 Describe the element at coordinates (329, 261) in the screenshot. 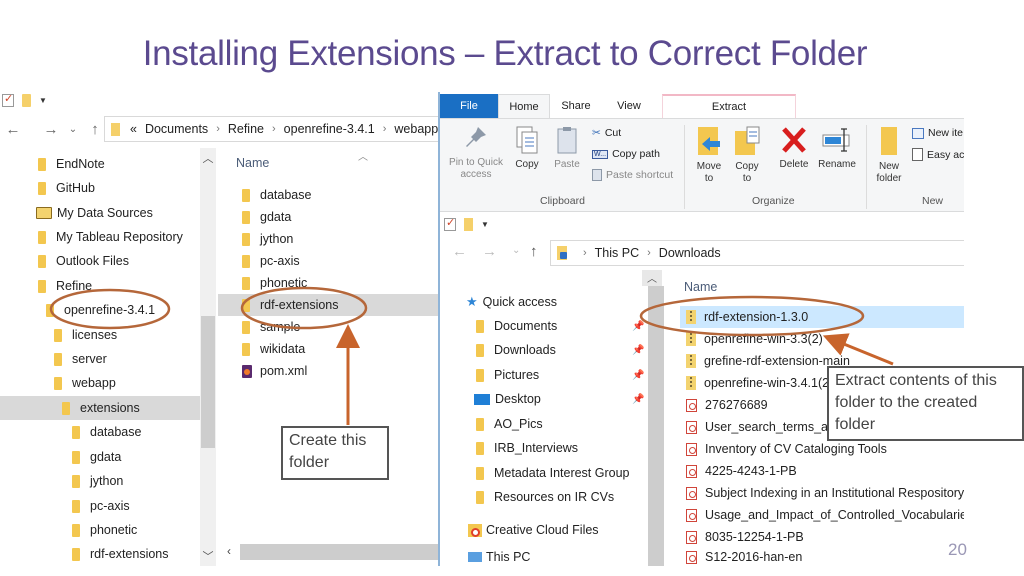

I see `file-item-pc-axis: pc-axis` at that location.